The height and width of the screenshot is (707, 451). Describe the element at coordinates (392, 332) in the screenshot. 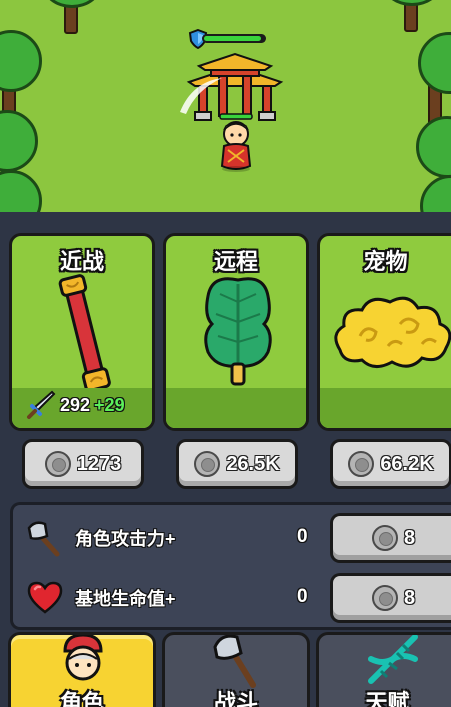

I see `golden-cloud-icon` at that location.